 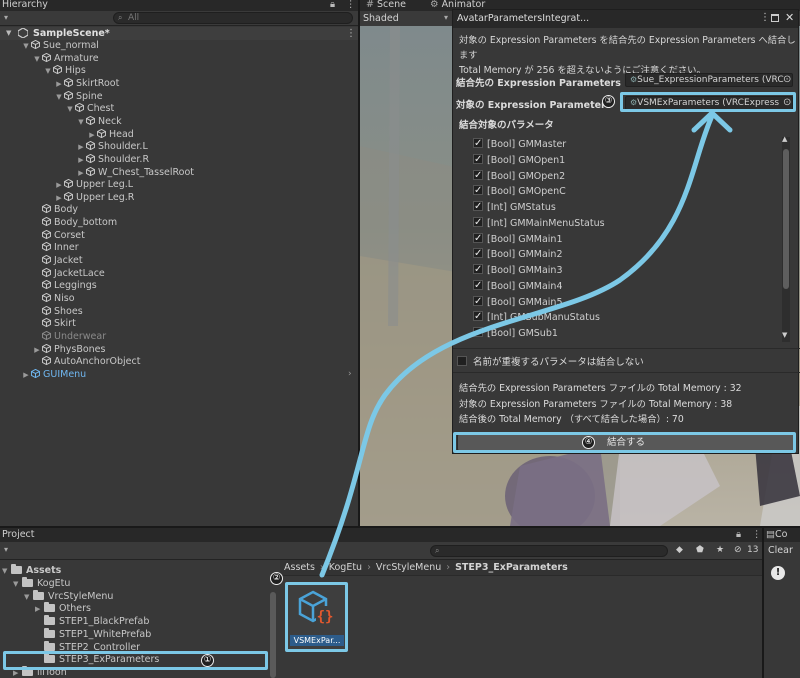 What do you see at coordinates (273, 635) in the screenshot?
I see `project-tree-scrollbar` at bounding box center [273, 635].